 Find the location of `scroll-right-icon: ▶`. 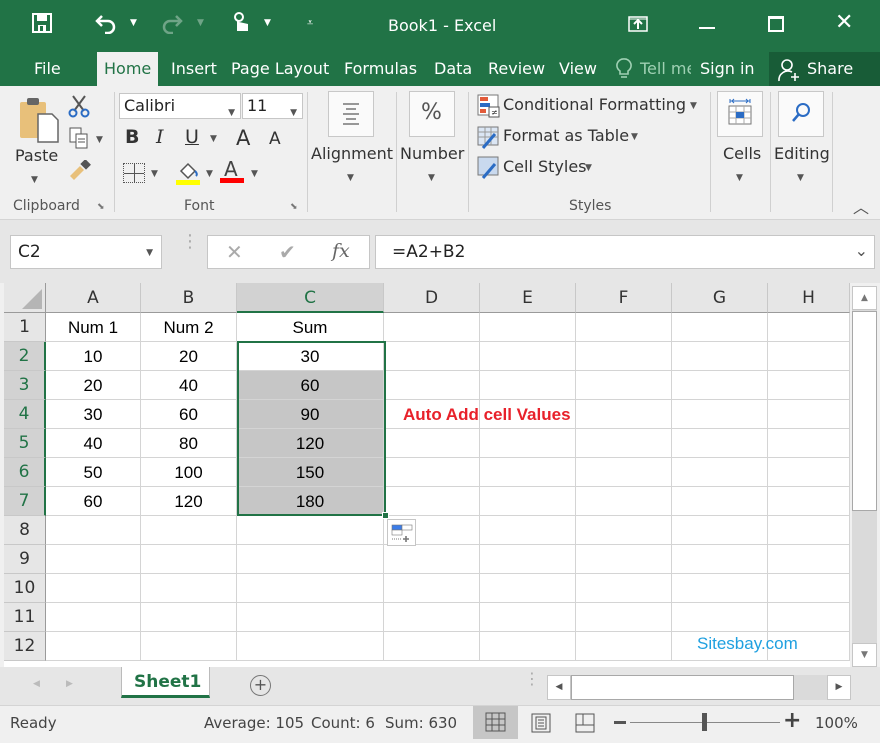

scroll-right-icon: ▶ is located at coordinates (839, 687).